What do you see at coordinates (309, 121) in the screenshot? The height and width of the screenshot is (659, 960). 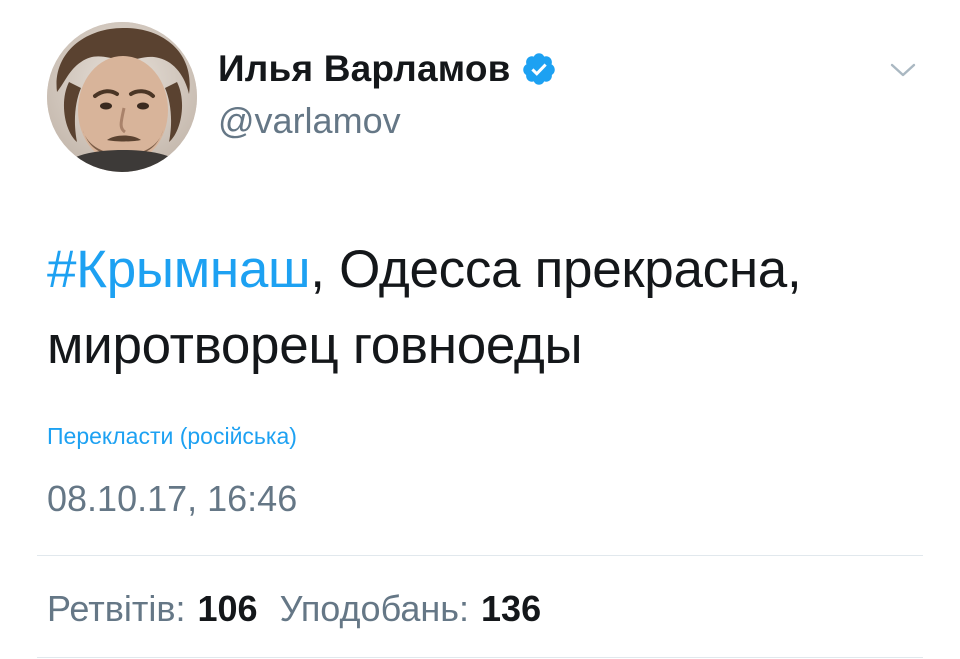 I see `author-handle: @varlamov` at bounding box center [309, 121].